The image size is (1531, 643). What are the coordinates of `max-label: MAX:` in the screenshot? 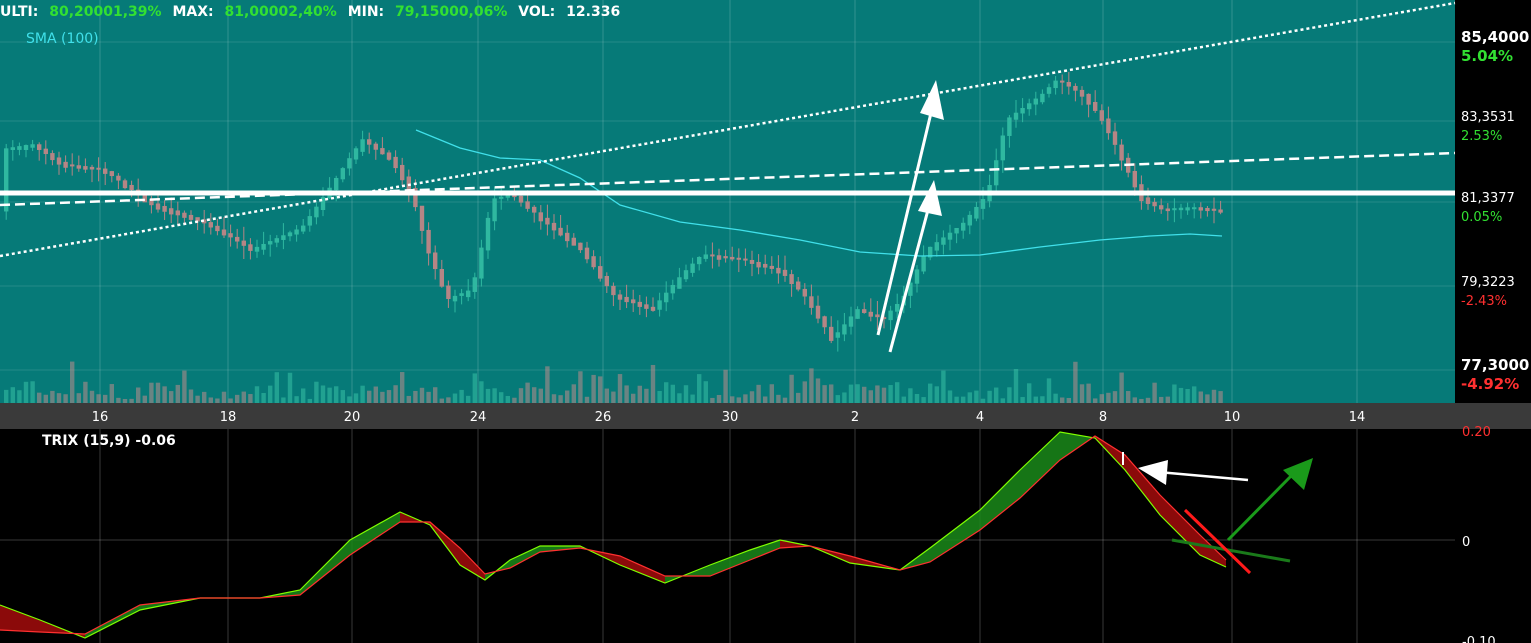 It's located at (192, 12).